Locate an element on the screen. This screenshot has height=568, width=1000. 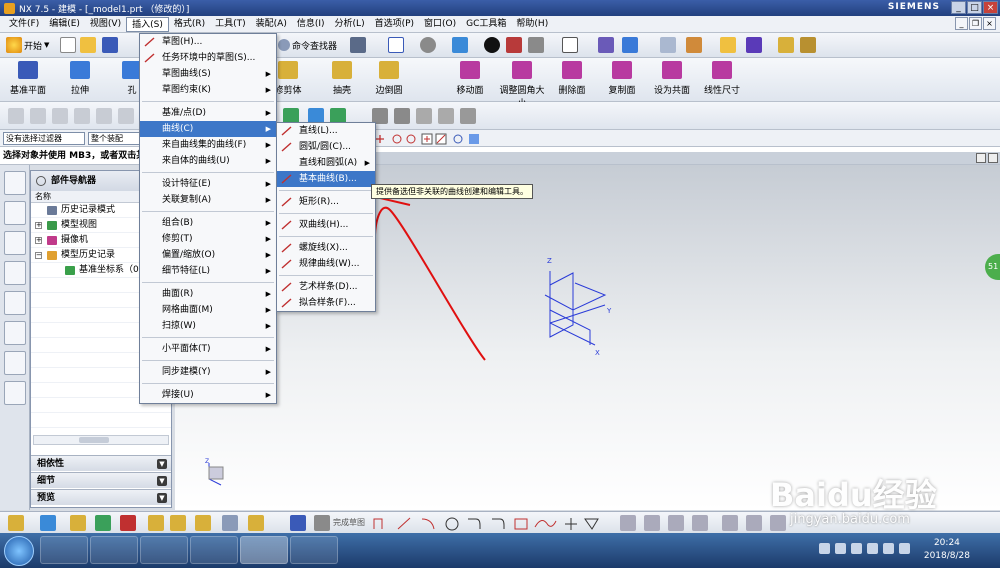
type-filter-select: 没有选择过滤器 is located at coordinates (44, 138).